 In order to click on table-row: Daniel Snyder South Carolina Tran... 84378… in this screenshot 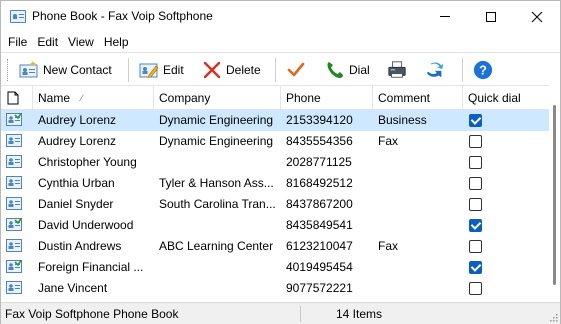, I will do `click(275, 204)`.